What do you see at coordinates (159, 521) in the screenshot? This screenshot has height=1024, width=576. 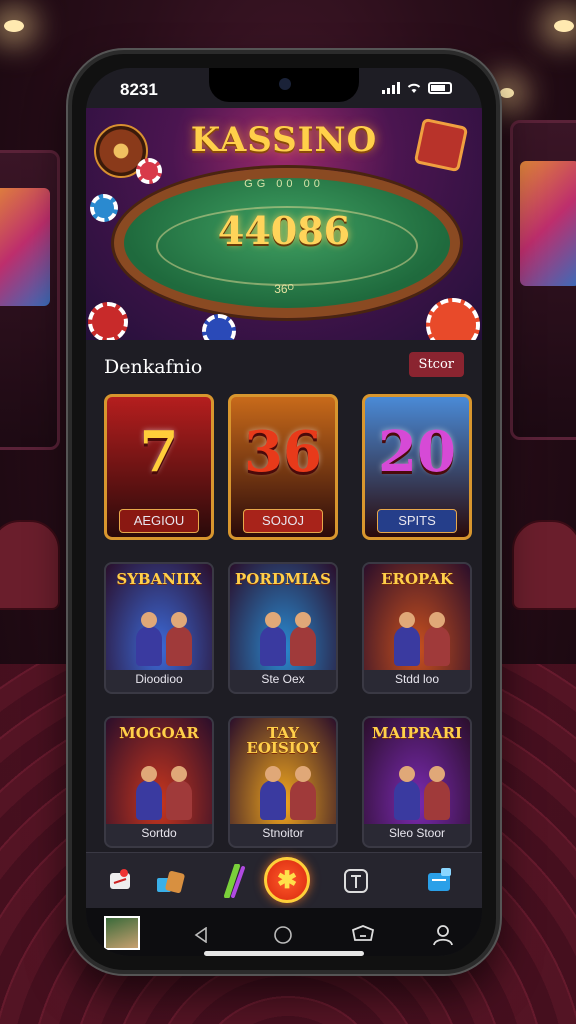 I see `slot-tile-label: AEGIOU` at bounding box center [159, 521].